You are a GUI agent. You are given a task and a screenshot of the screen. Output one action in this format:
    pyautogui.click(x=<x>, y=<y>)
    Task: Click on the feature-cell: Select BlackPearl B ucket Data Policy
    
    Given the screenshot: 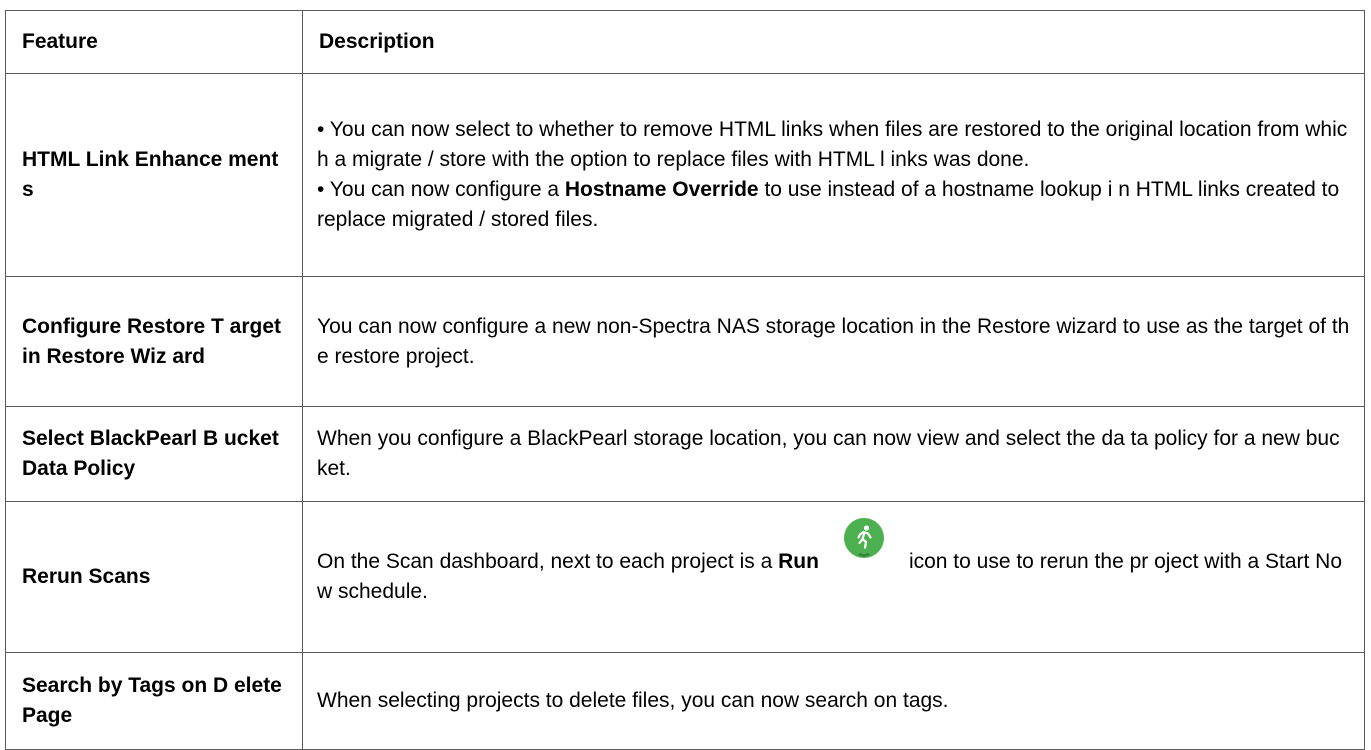 What is the action you would take?
    pyautogui.click(x=154, y=454)
    